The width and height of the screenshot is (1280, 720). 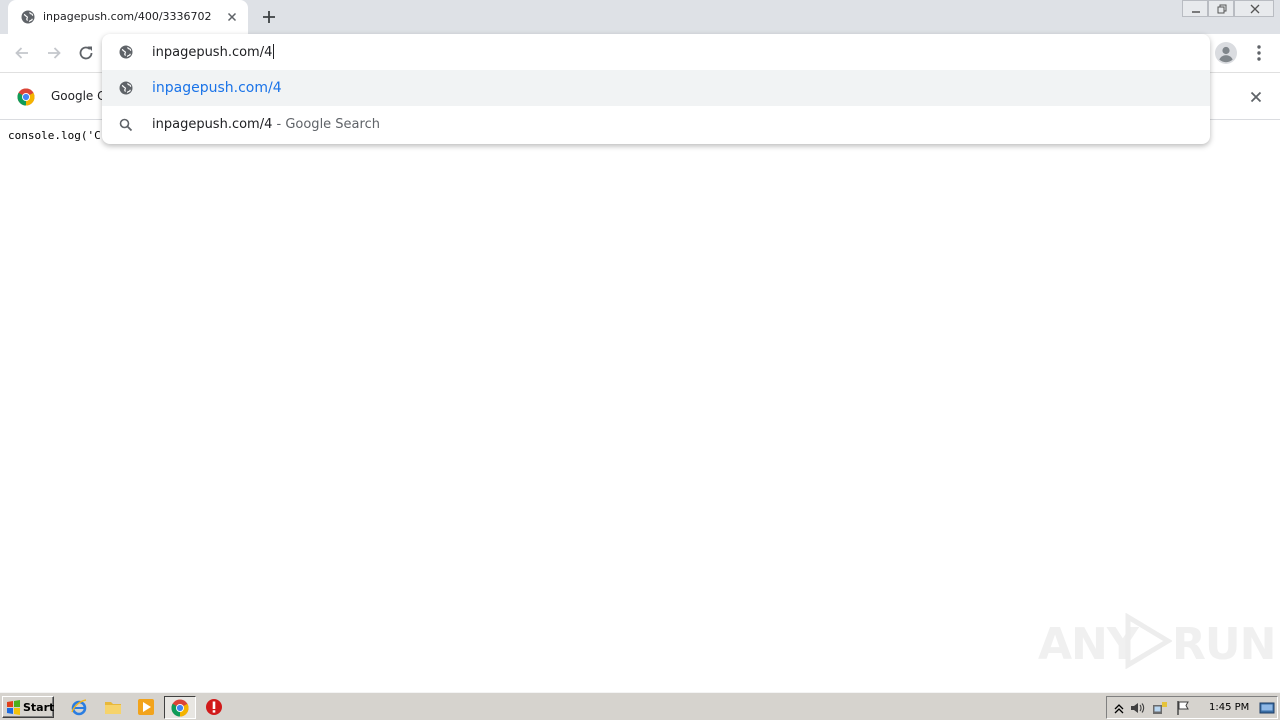 I want to click on show-hidden-icons-icon, so click(x=1119, y=708).